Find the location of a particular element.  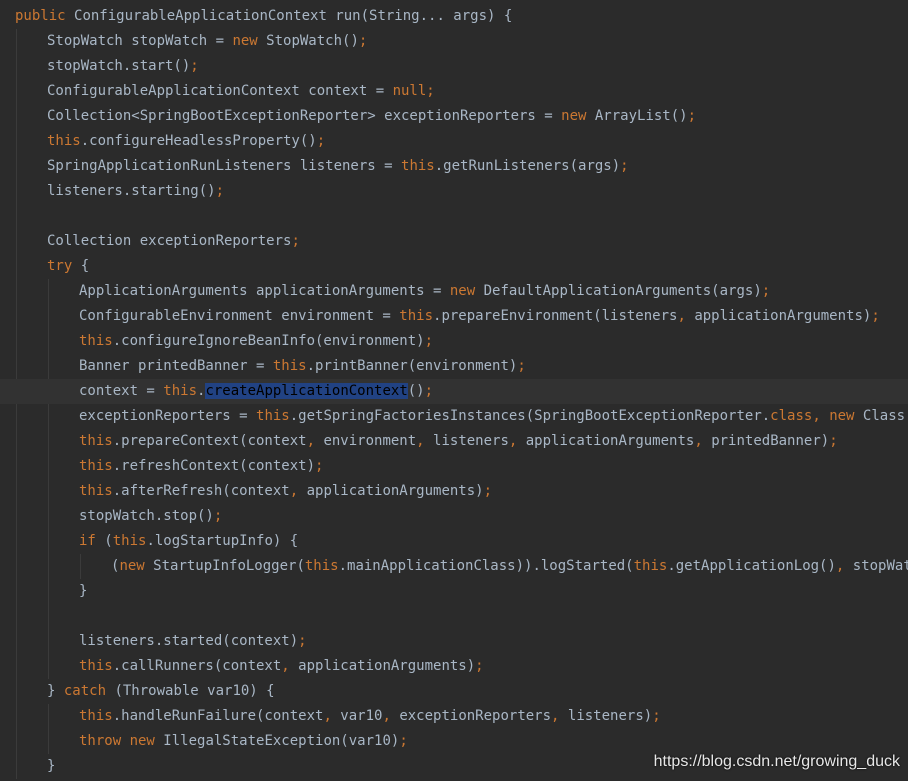

code-token: .printBanner(environment) is located at coordinates (412, 366).